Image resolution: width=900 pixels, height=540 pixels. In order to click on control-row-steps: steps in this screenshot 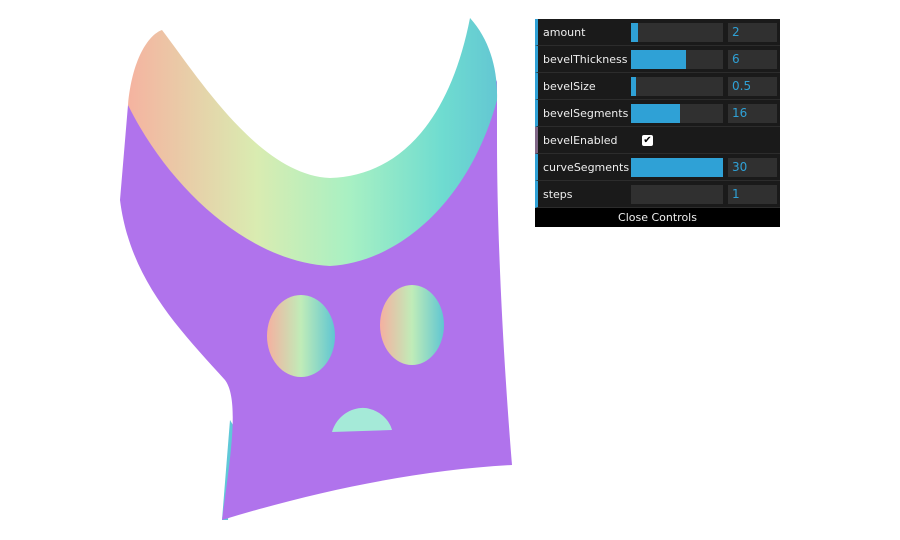, I will do `click(657, 194)`.